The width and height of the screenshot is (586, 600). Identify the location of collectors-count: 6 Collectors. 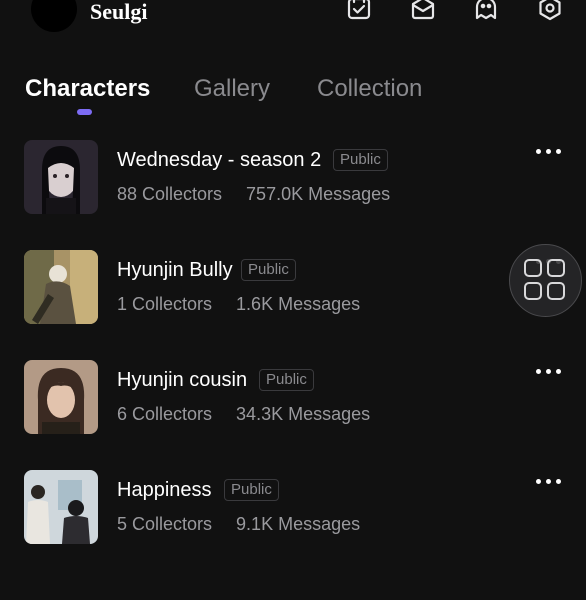
(165, 414).